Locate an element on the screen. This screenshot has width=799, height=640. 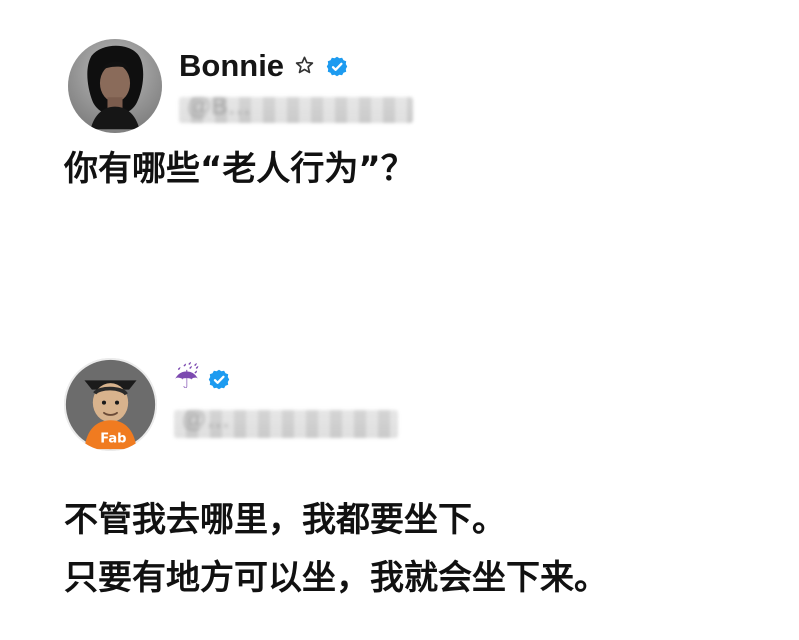
post-text-line-2: 只要有地方可以坐，我就会坐下来。 is located at coordinates (336, 578).